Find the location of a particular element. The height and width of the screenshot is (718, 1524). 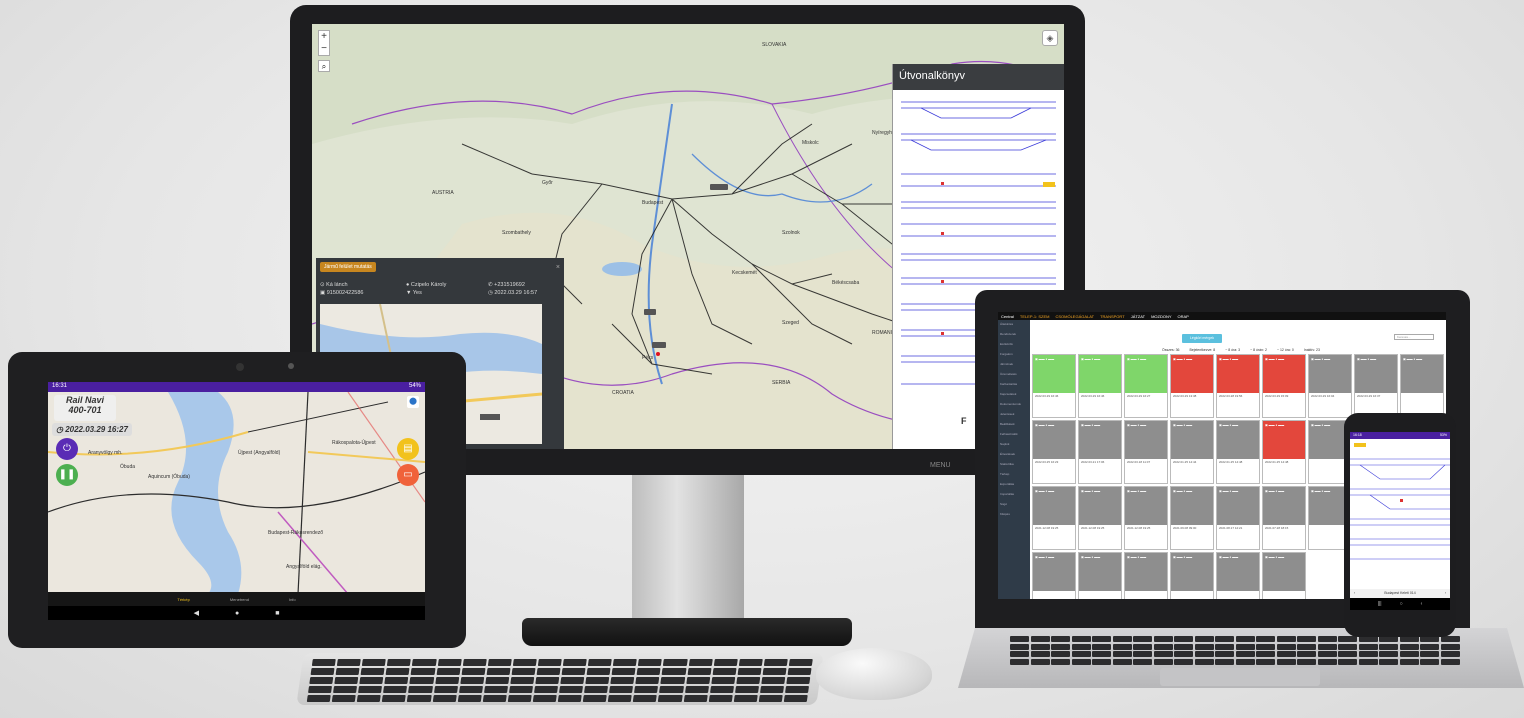

location-pin-icon: ⬤ is located at coordinates (413, 402).